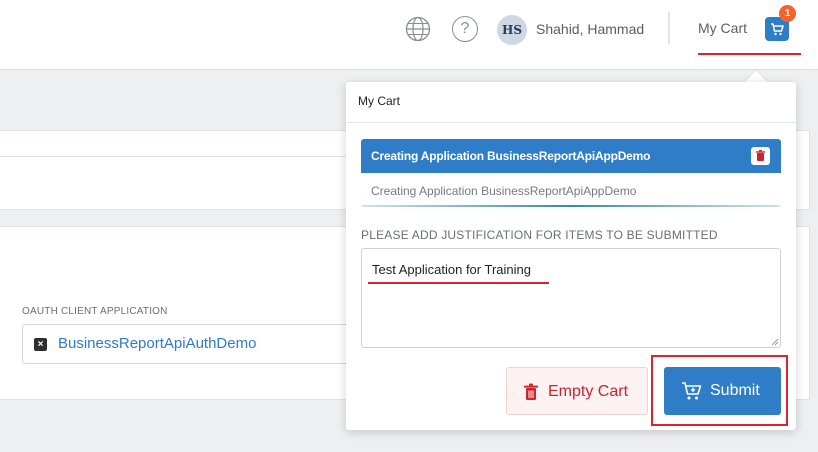 The height and width of the screenshot is (452, 818). I want to click on justification-highlight-underline, so click(458, 283).